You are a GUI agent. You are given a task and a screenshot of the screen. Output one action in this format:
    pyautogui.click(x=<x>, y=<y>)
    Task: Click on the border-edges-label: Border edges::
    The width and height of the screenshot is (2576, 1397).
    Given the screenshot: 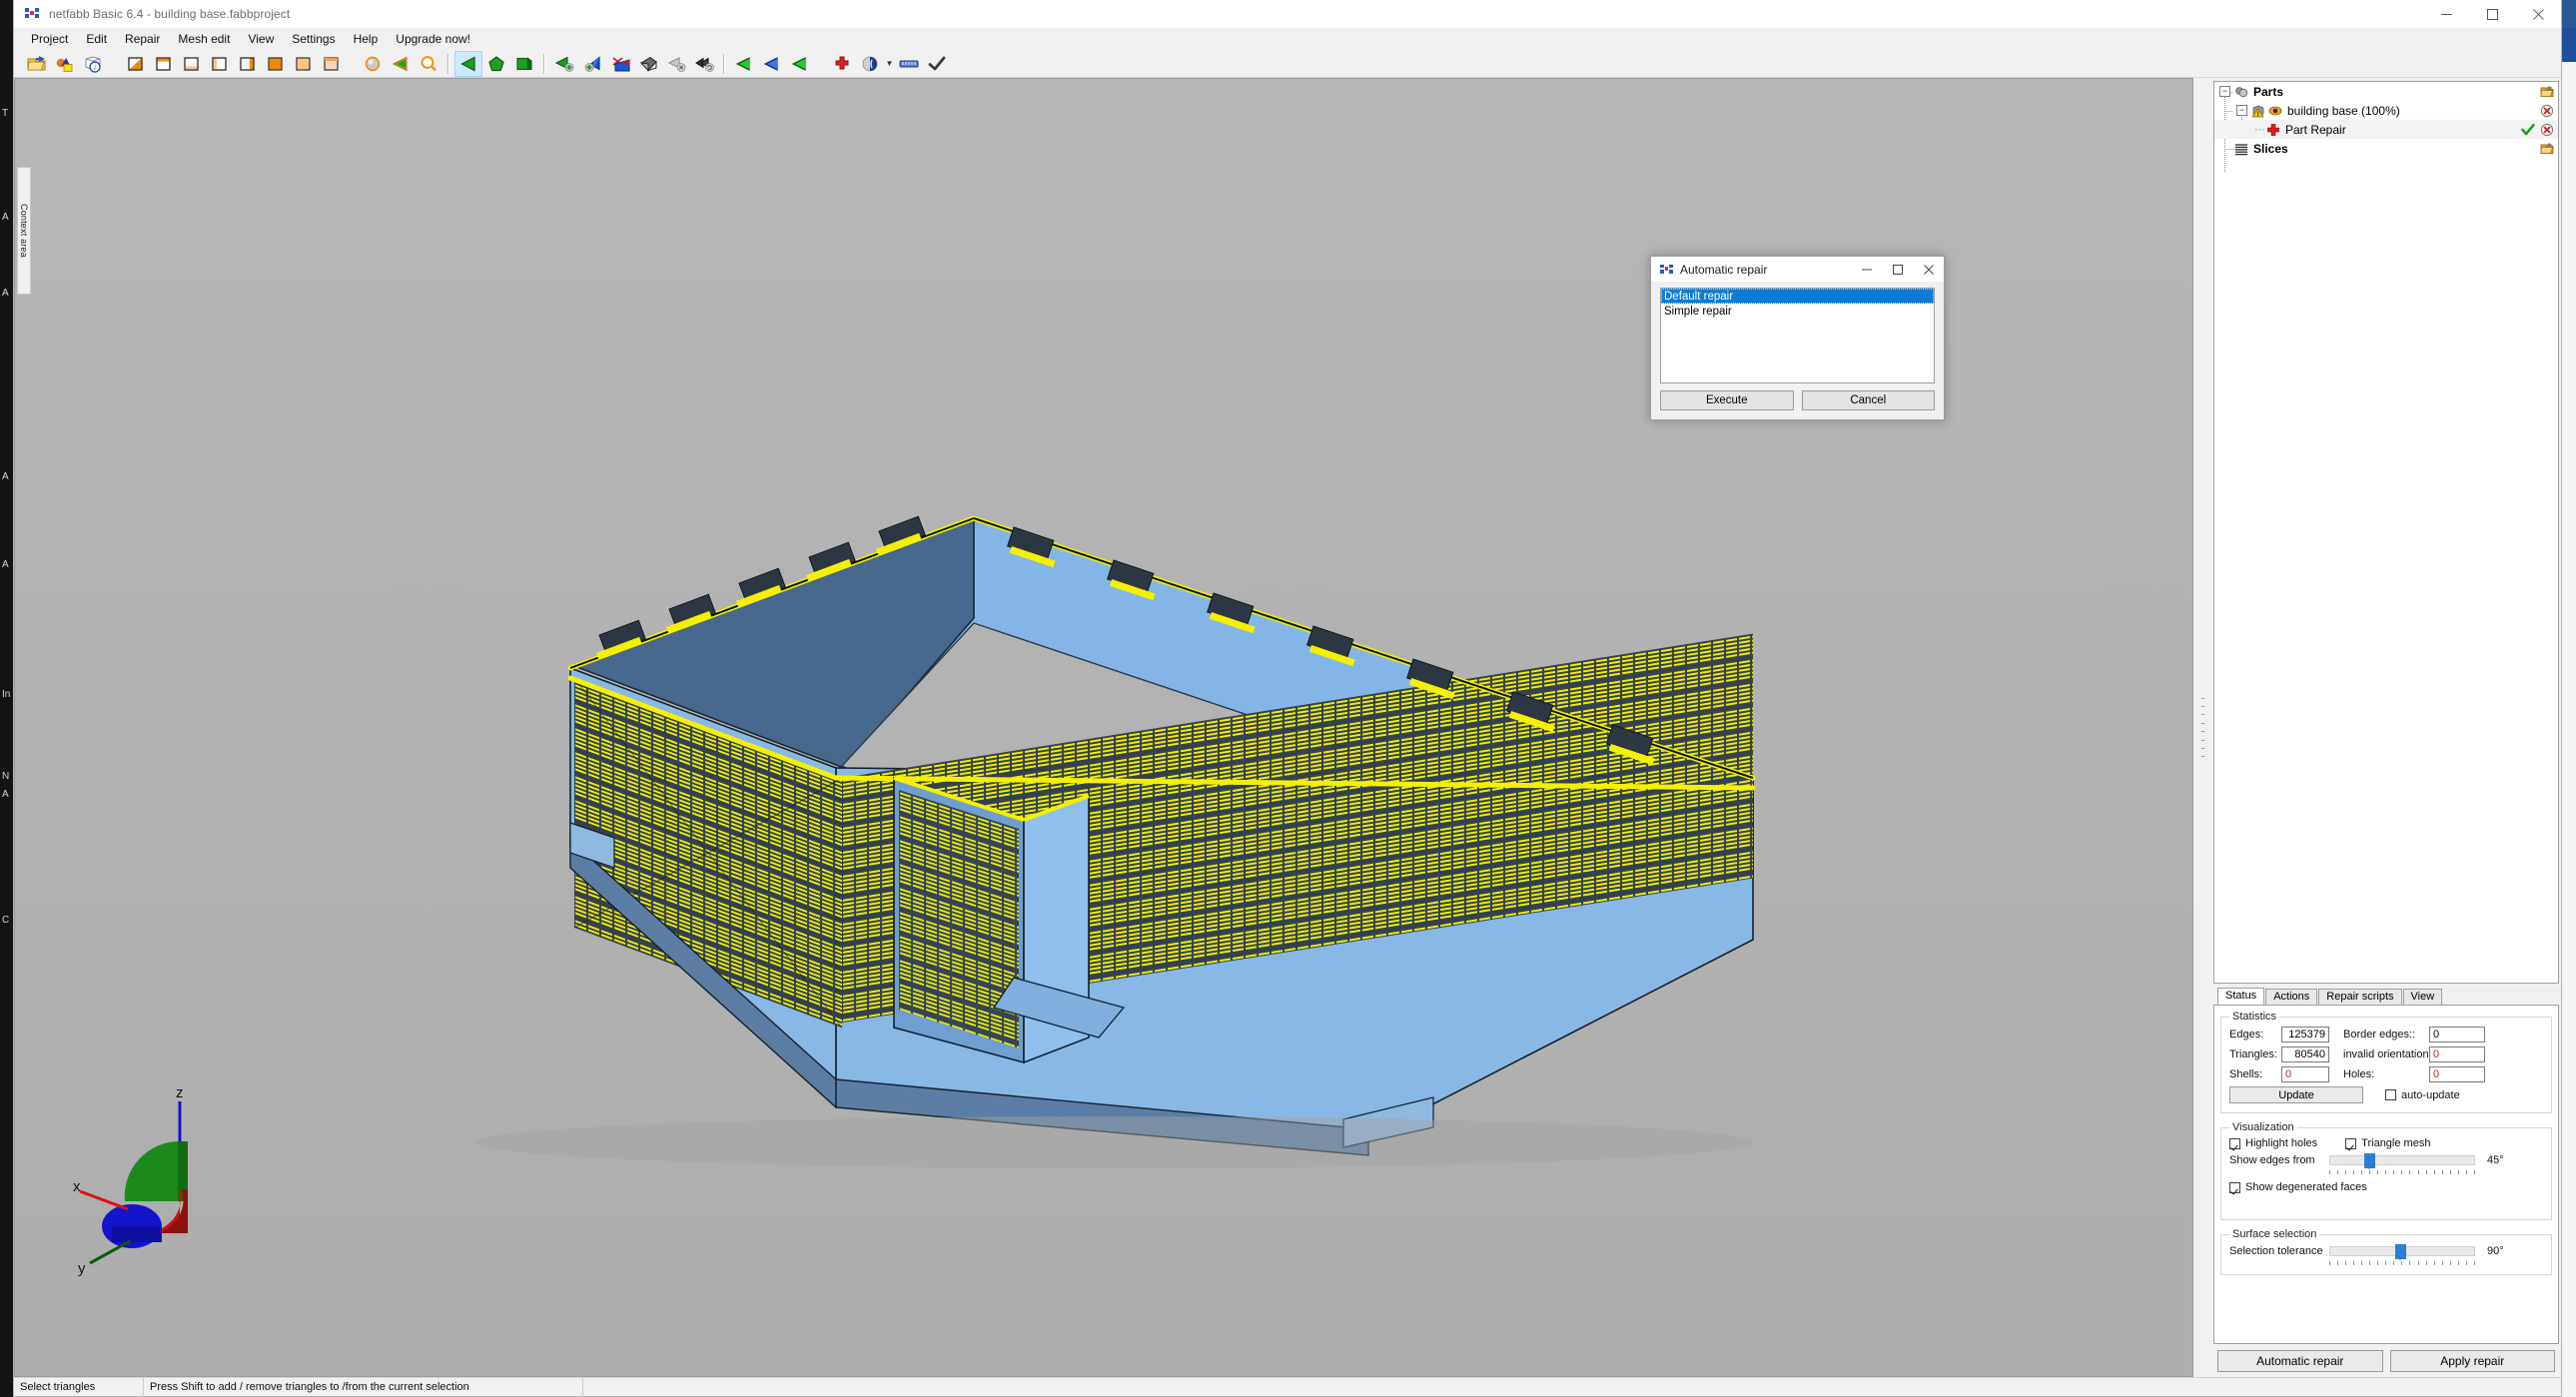 What is the action you would take?
    pyautogui.click(x=2380, y=1035)
    